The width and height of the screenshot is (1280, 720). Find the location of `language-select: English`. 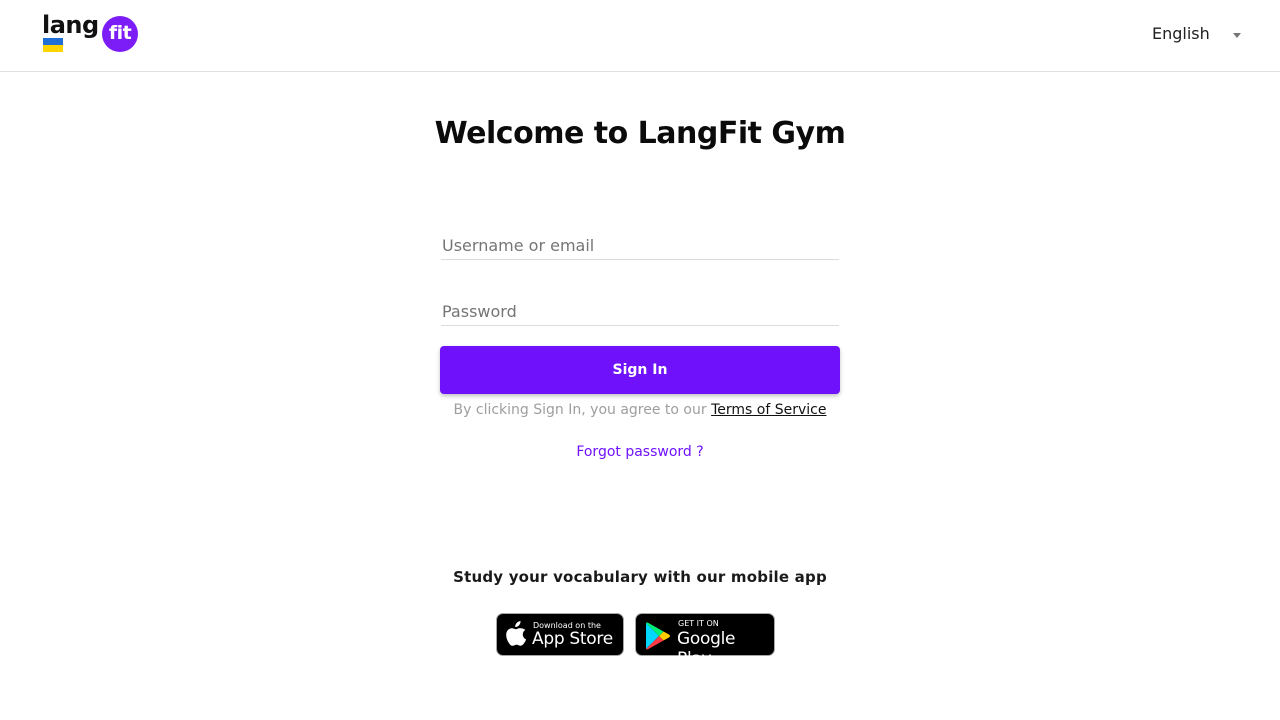

language-select: English is located at coordinates (1196, 36).